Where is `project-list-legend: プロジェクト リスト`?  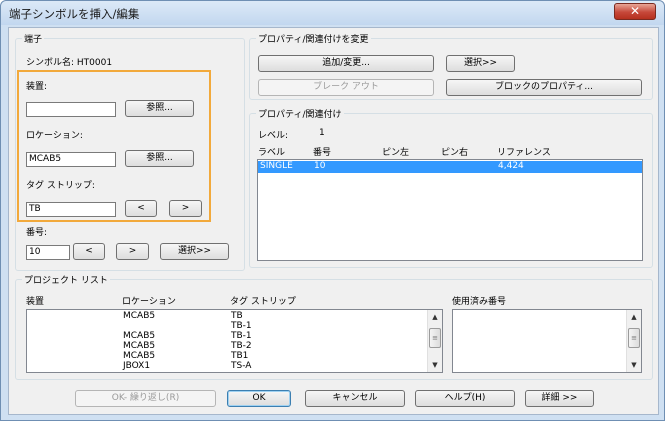
project-list-legend: プロジェクト リスト is located at coordinates (66, 279).